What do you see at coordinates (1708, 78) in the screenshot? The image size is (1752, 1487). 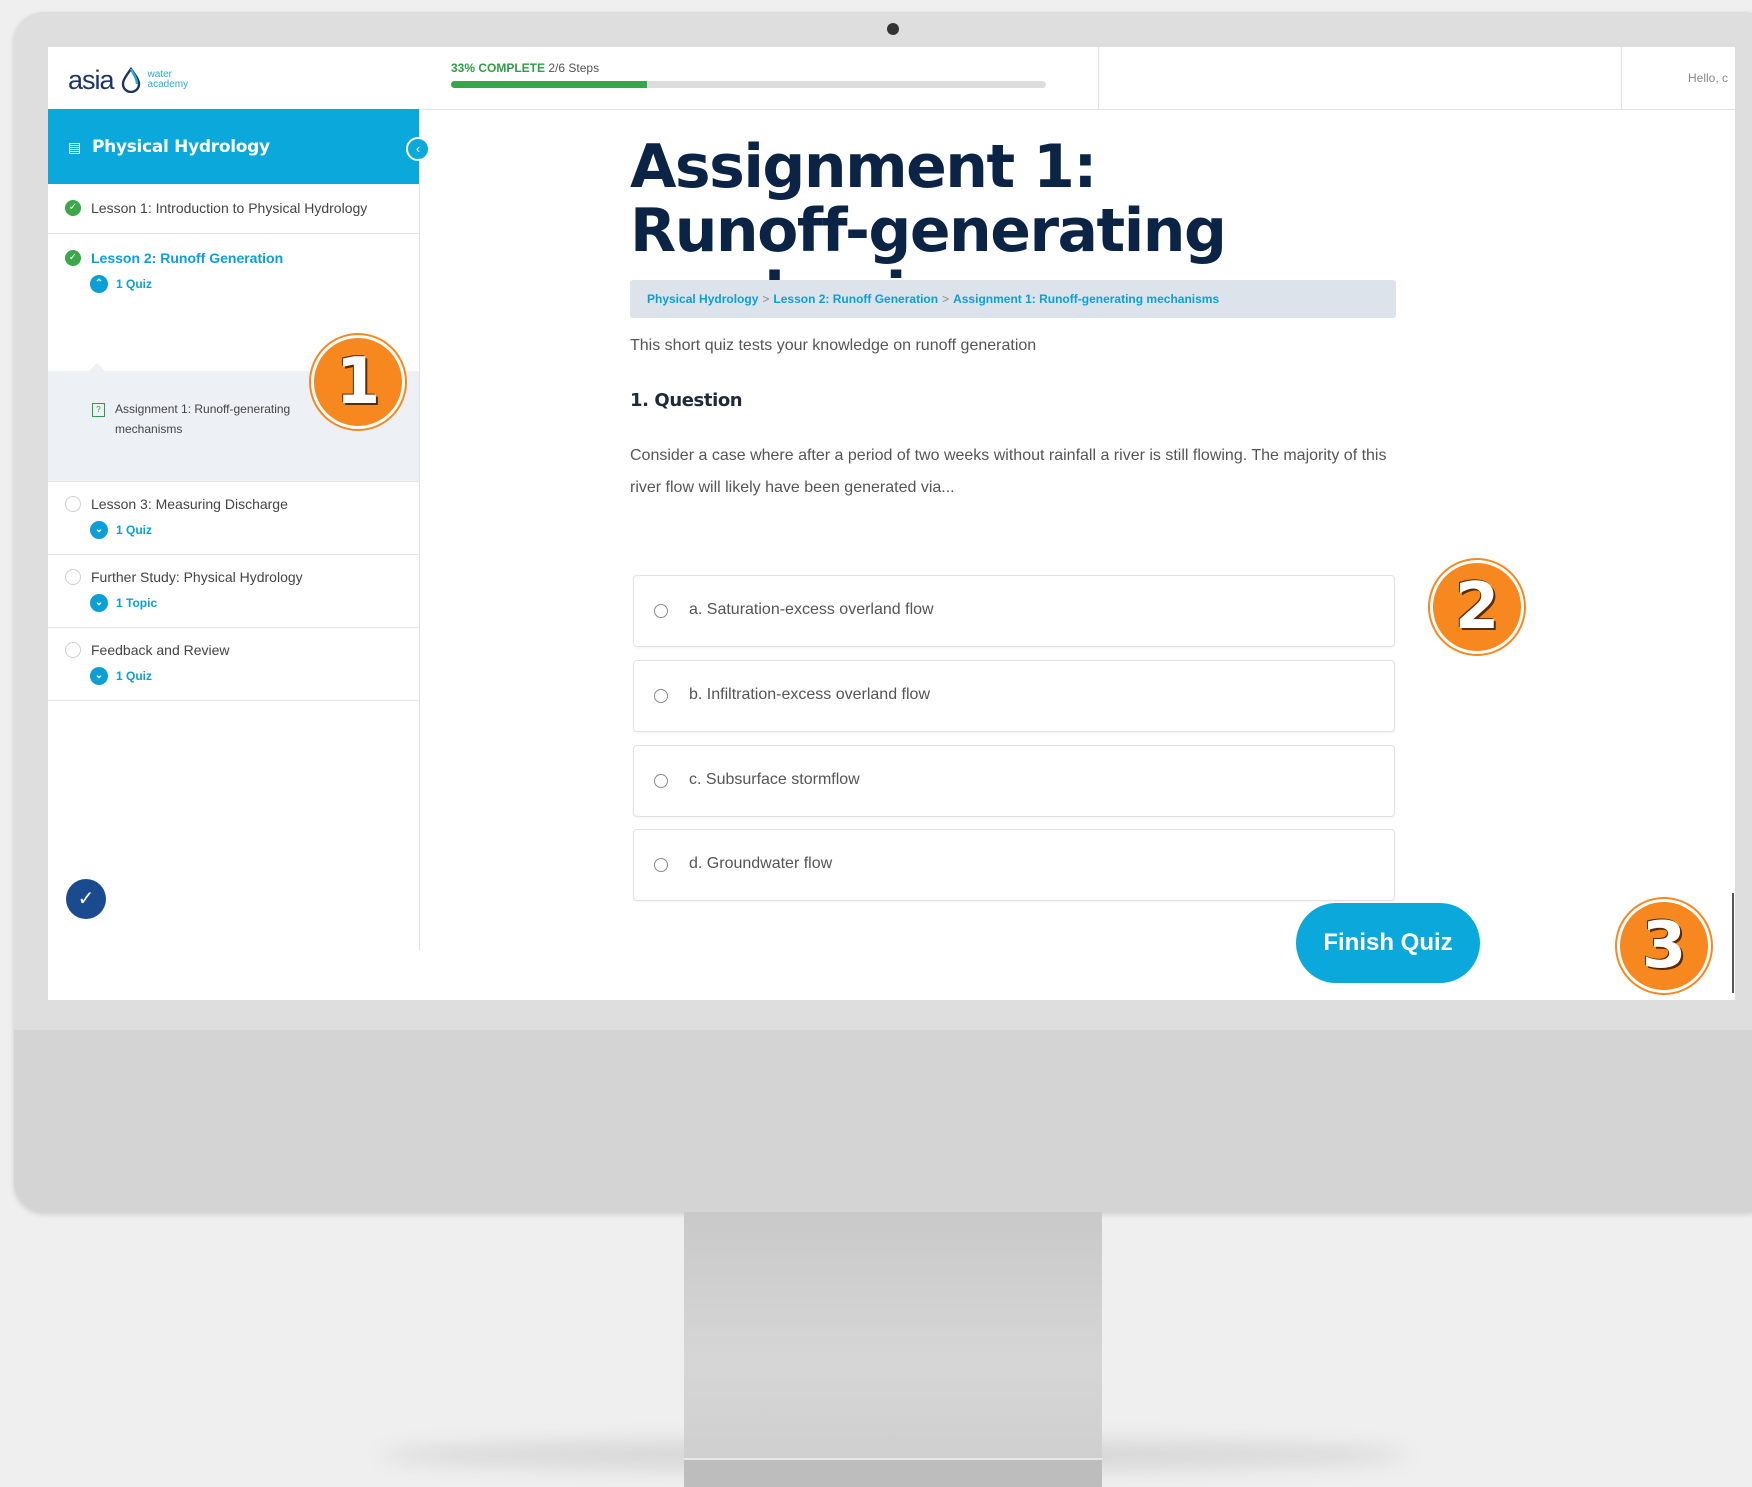 I see `user-greeting: Hello, c` at bounding box center [1708, 78].